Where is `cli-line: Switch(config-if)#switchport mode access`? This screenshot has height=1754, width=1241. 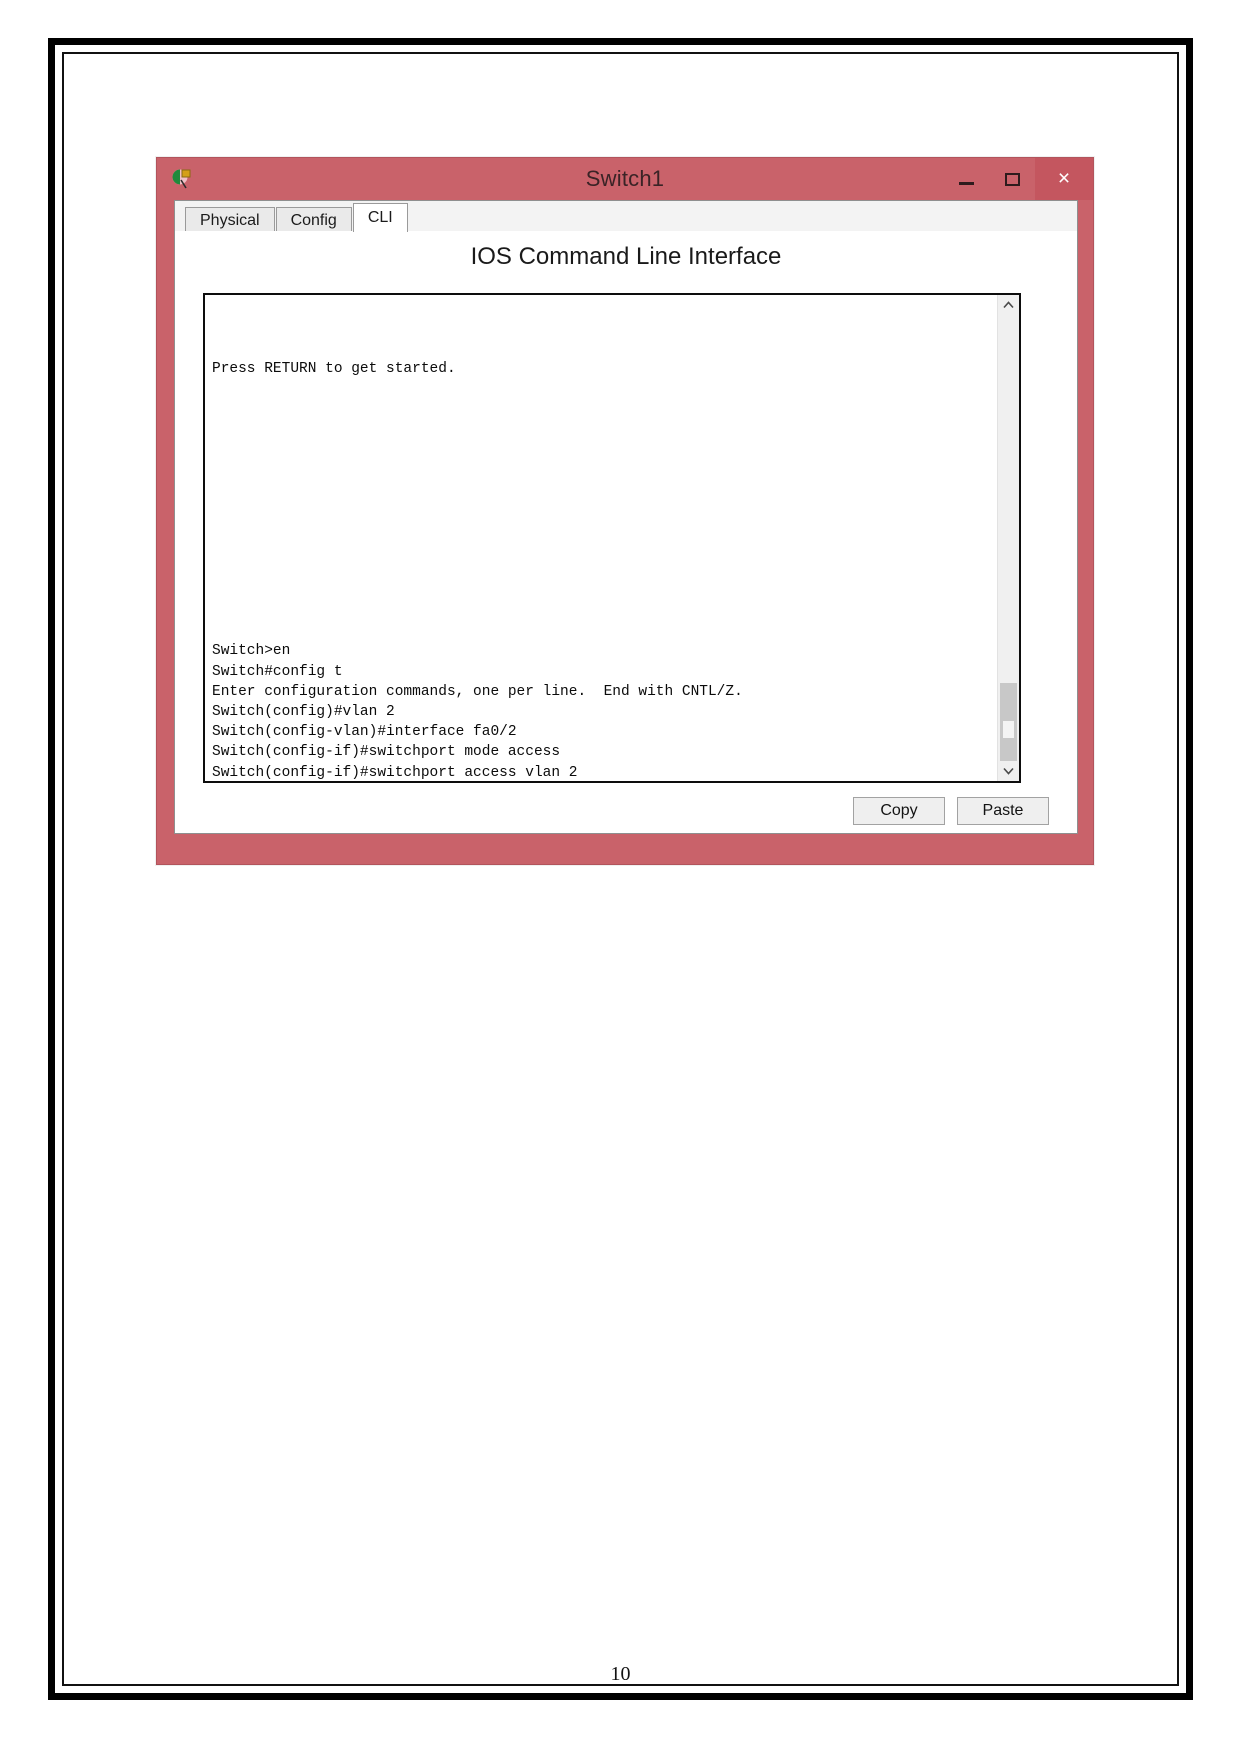 cli-line: Switch(config-if)#switchport mode access is located at coordinates (386, 752).